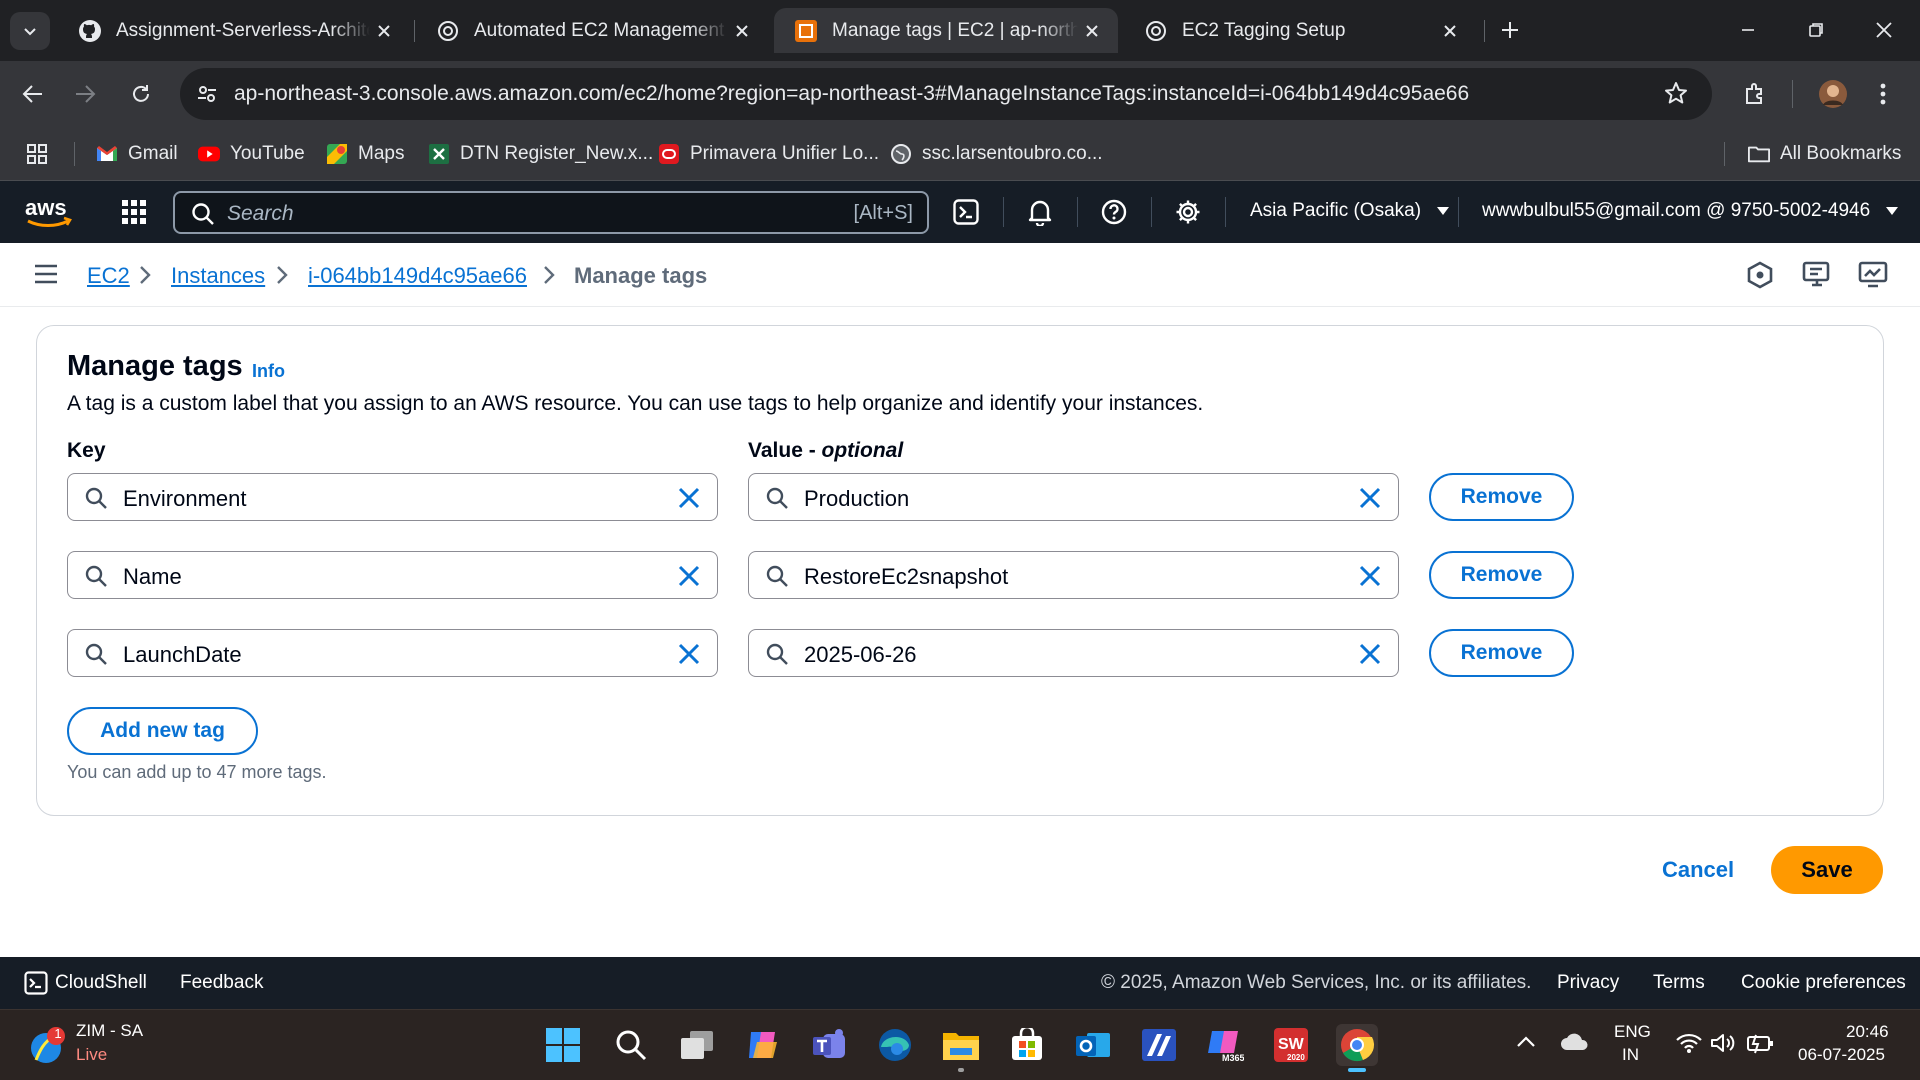  I want to click on taskbar-app-chrome, so click(1357, 1048).